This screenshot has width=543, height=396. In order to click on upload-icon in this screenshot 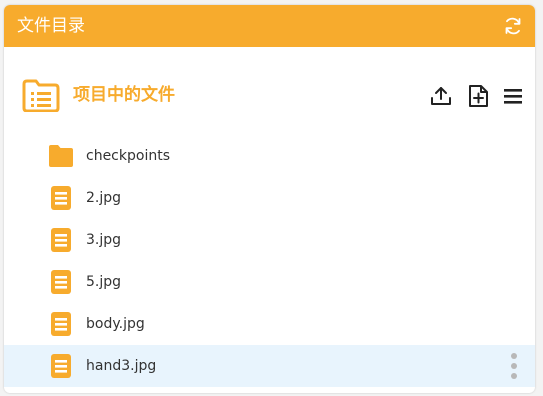, I will do `click(441, 96)`.